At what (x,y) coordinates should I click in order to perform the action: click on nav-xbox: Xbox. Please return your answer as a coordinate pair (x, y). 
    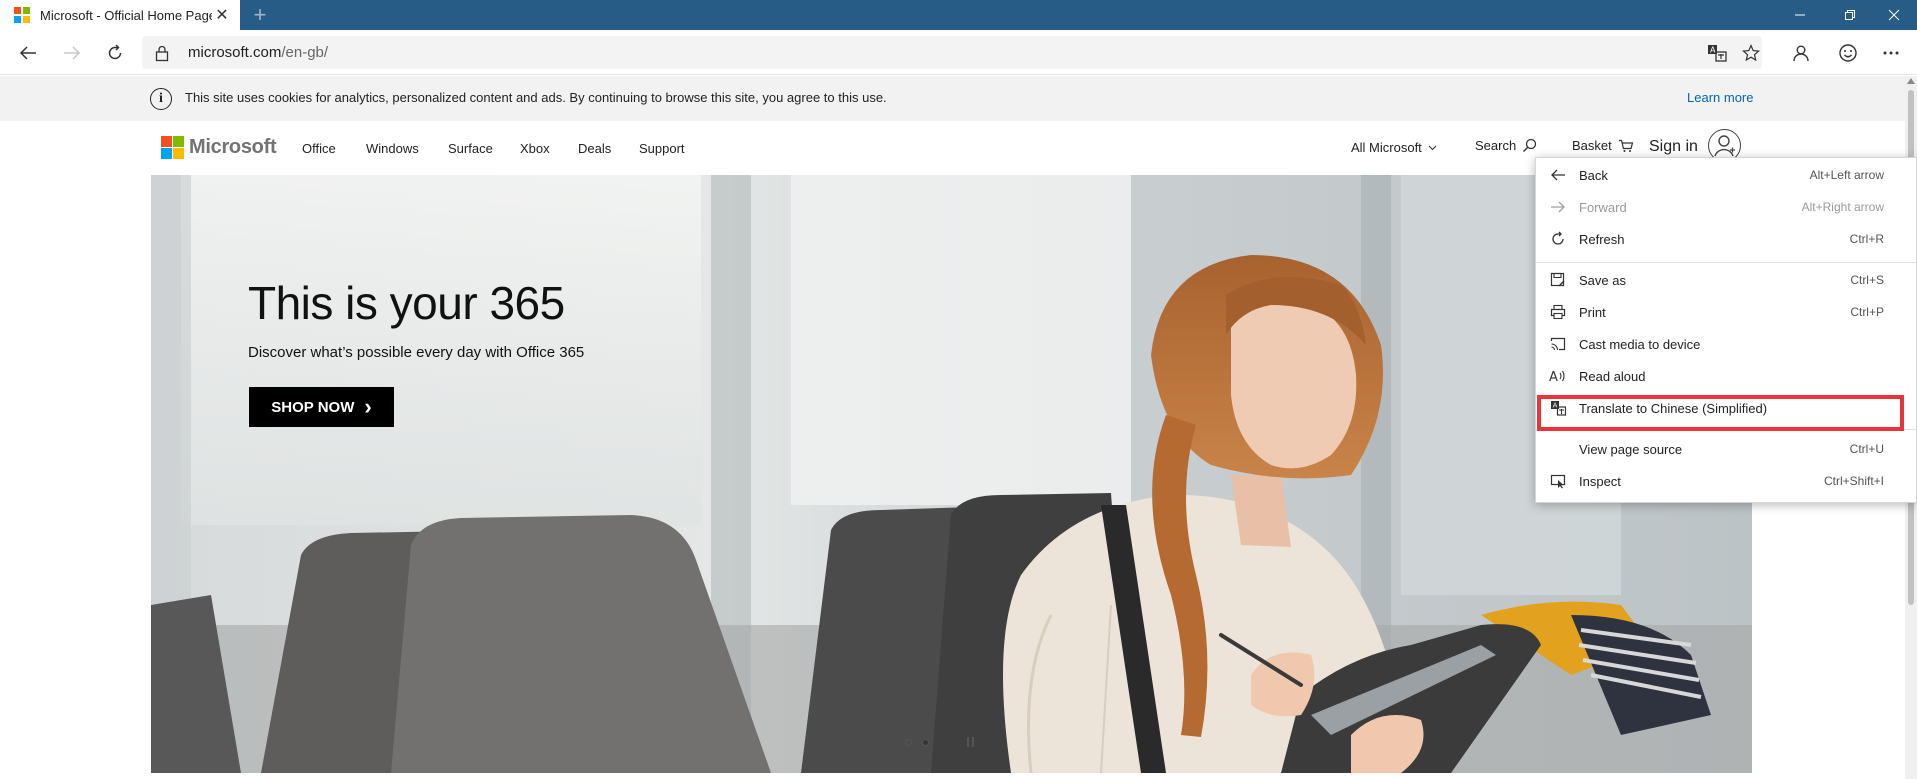
    Looking at the image, I should click on (535, 148).